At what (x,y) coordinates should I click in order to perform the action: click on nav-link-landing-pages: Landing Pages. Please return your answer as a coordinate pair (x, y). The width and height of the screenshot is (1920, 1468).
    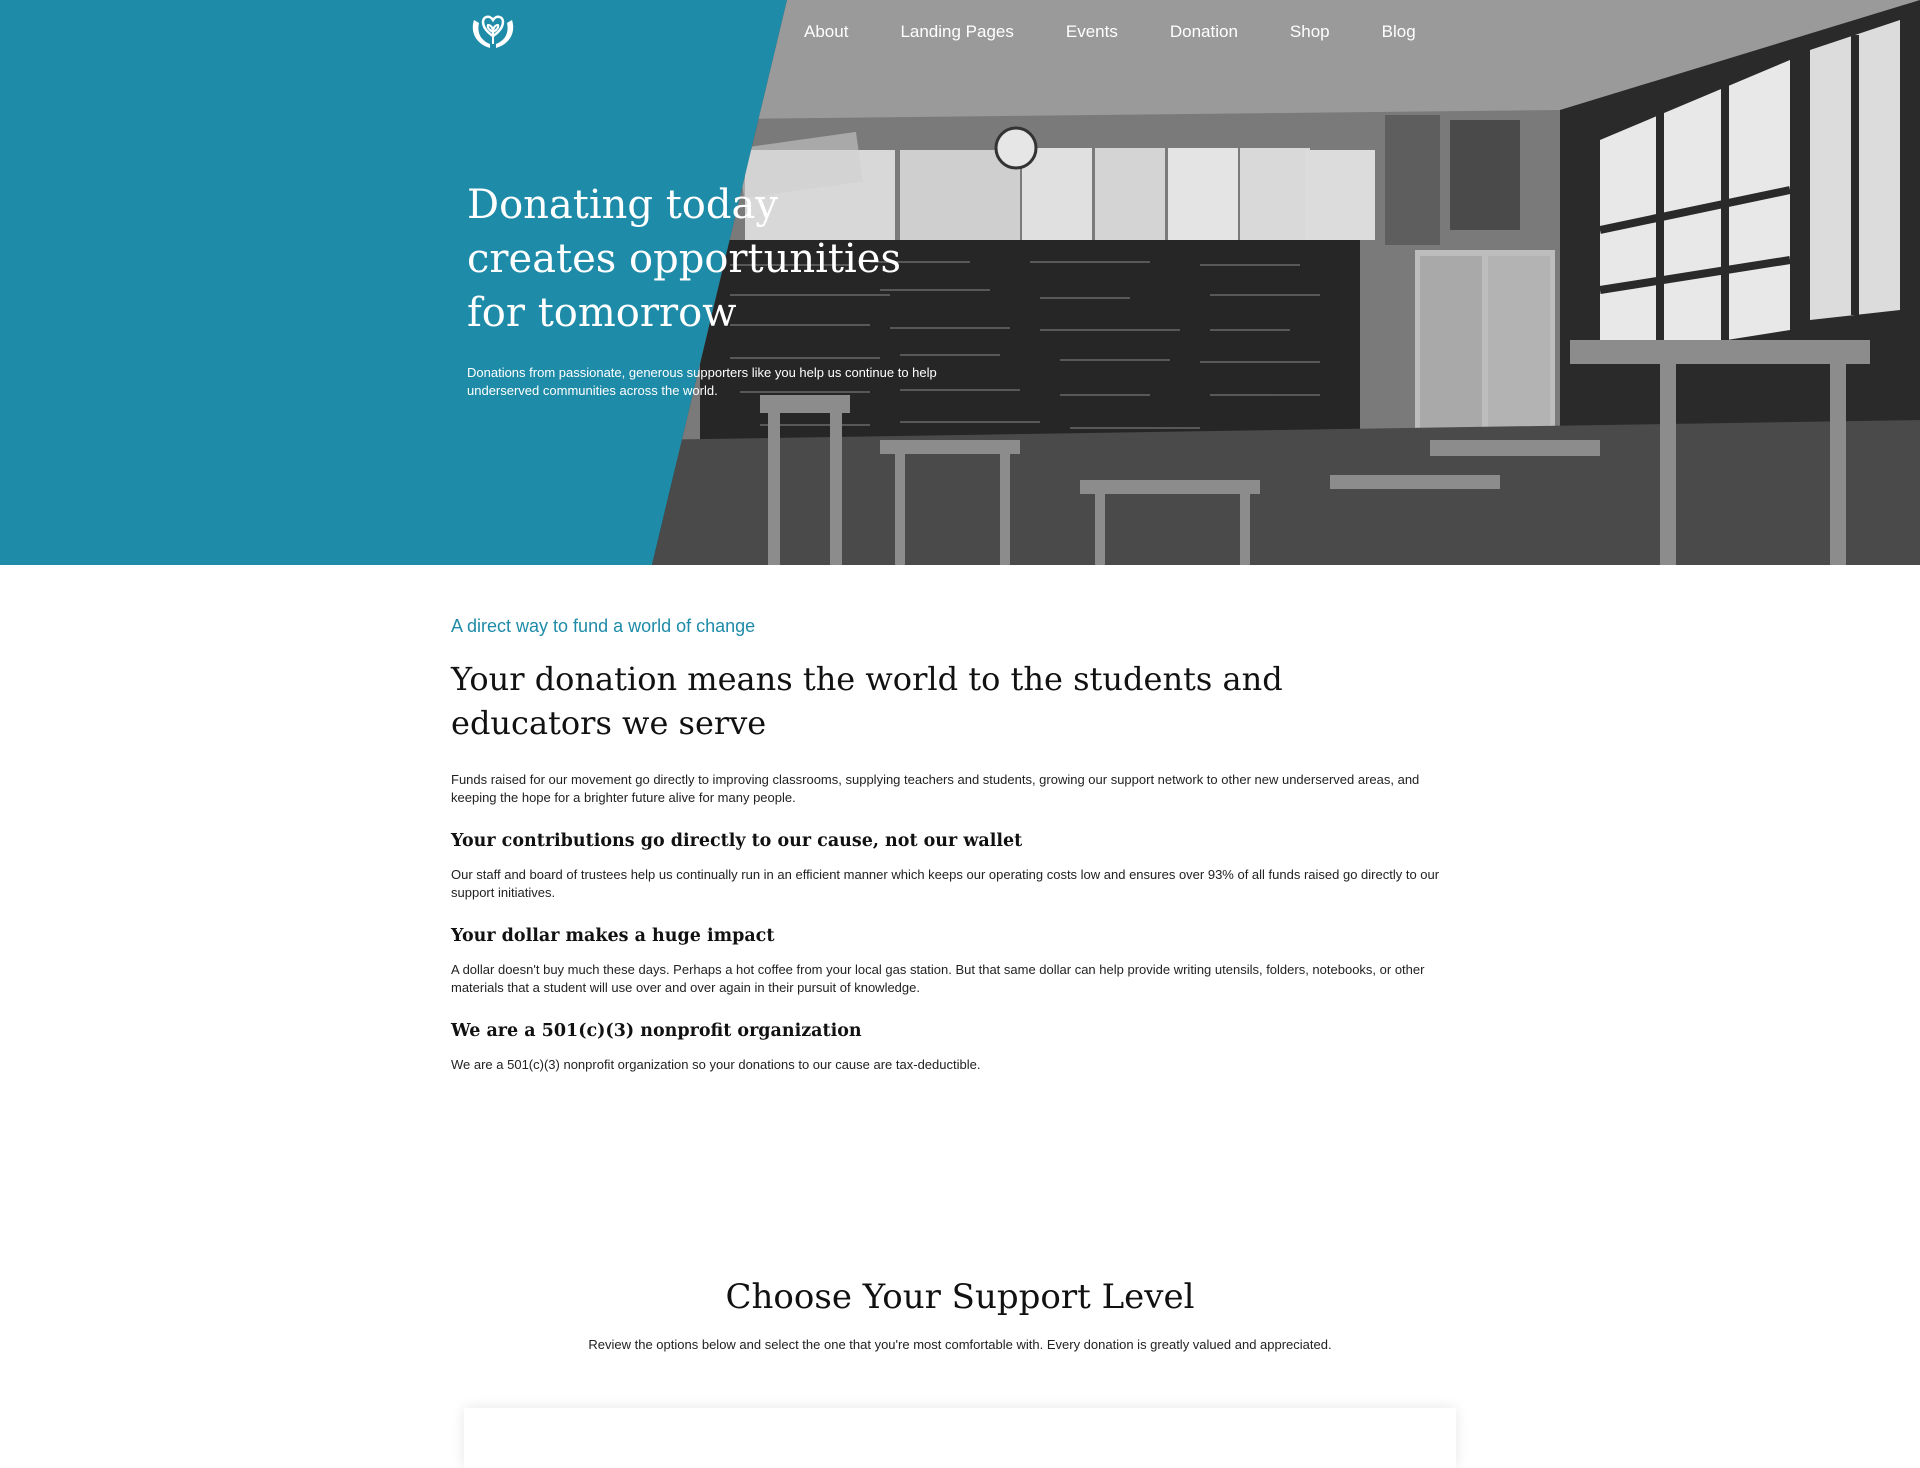
    Looking at the image, I should click on (956, 32).